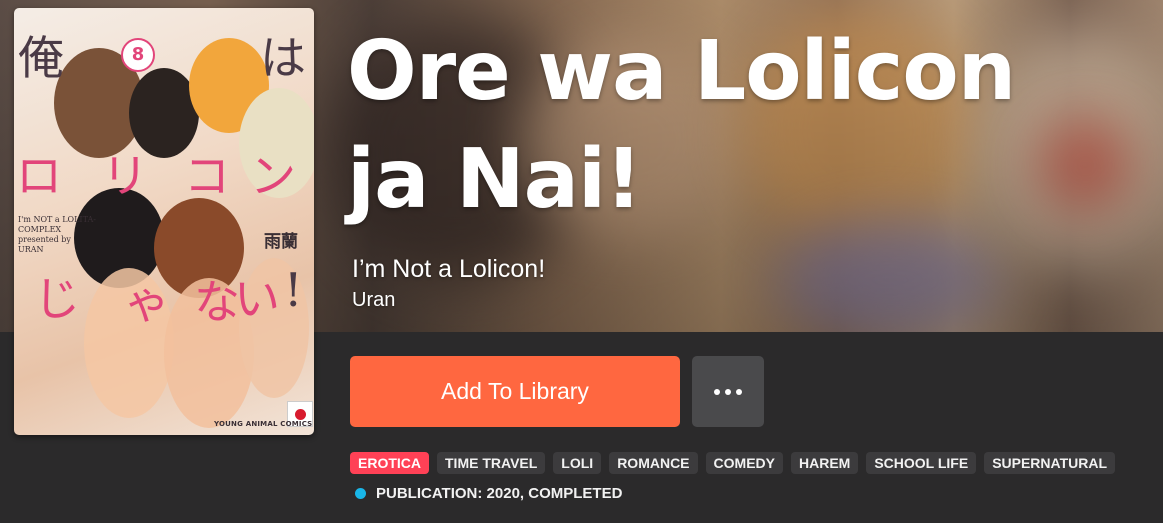 The height and width of the screenshot is (523, 1163). I want to click on publication-info: PUBLICATION: 2020, COMPLETED, so click(488, 493).